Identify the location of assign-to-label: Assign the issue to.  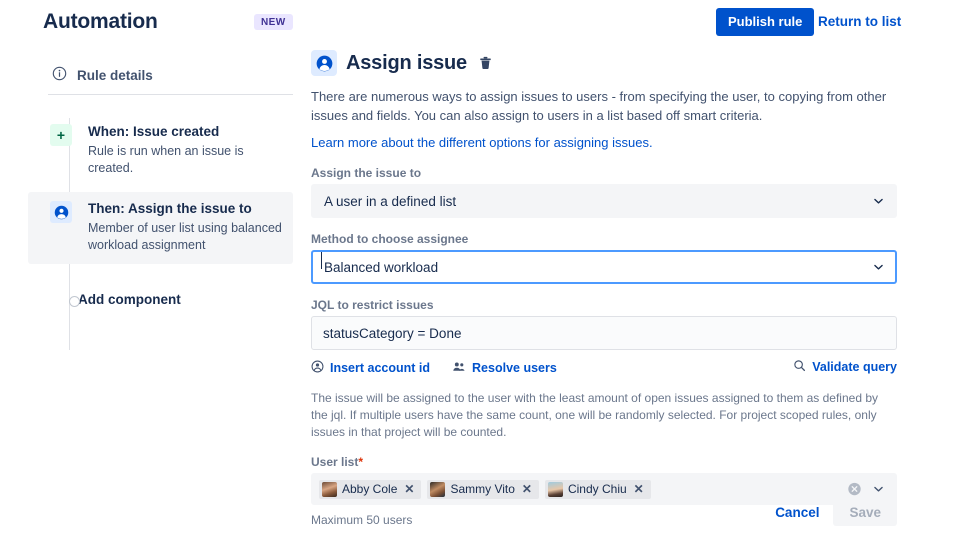
(366, 173).